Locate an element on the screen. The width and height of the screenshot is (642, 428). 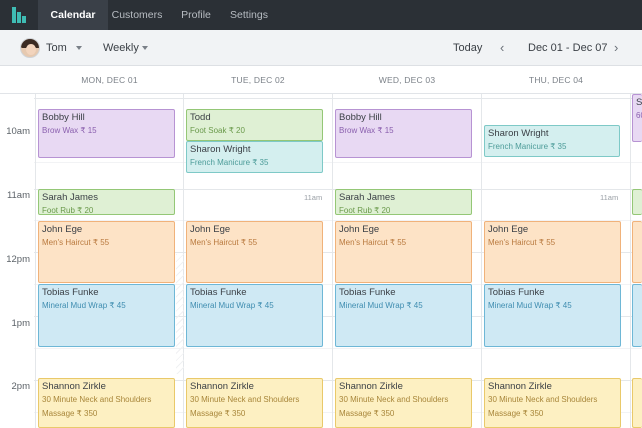
appointment: Sa 60 is located at coordinates (637, 118).